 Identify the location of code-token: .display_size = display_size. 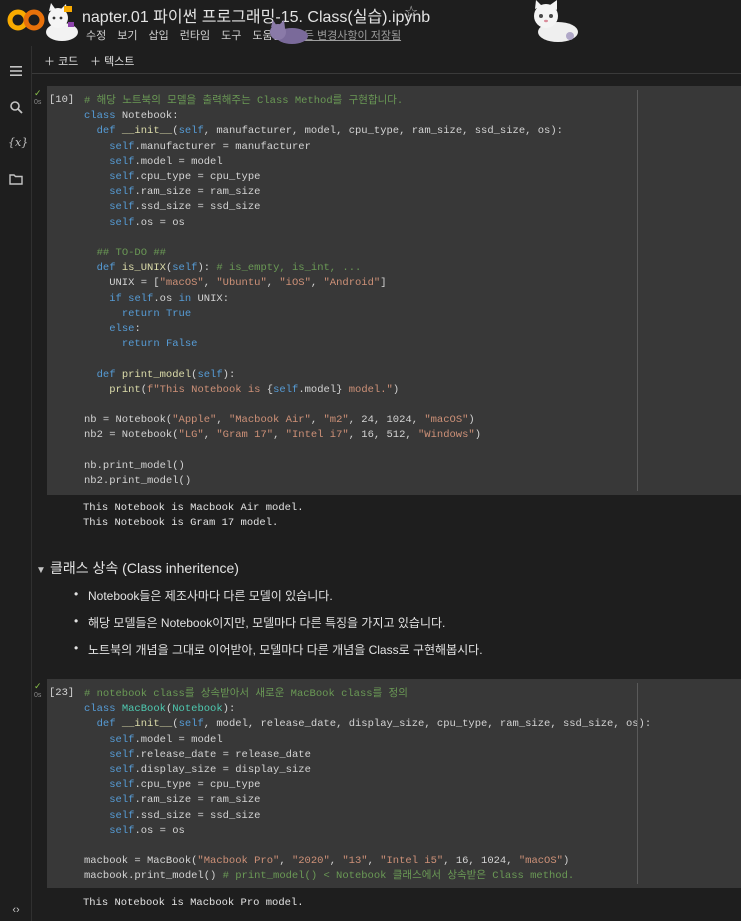
(222, 770).